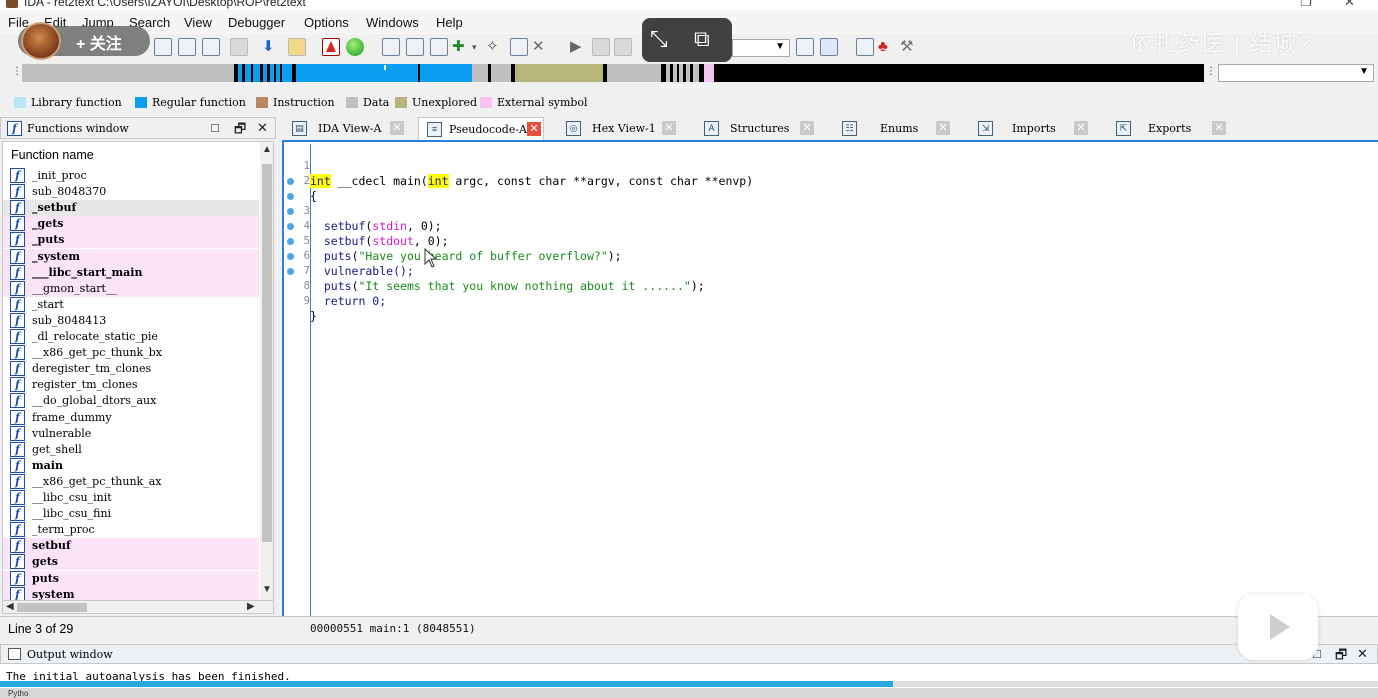 This screenshot has width=1378, height=698. What do you see at coordinates (131, 433) in the screenshot?
I see `function-list-item: f vulnerable` at bounding box center [131, 433].